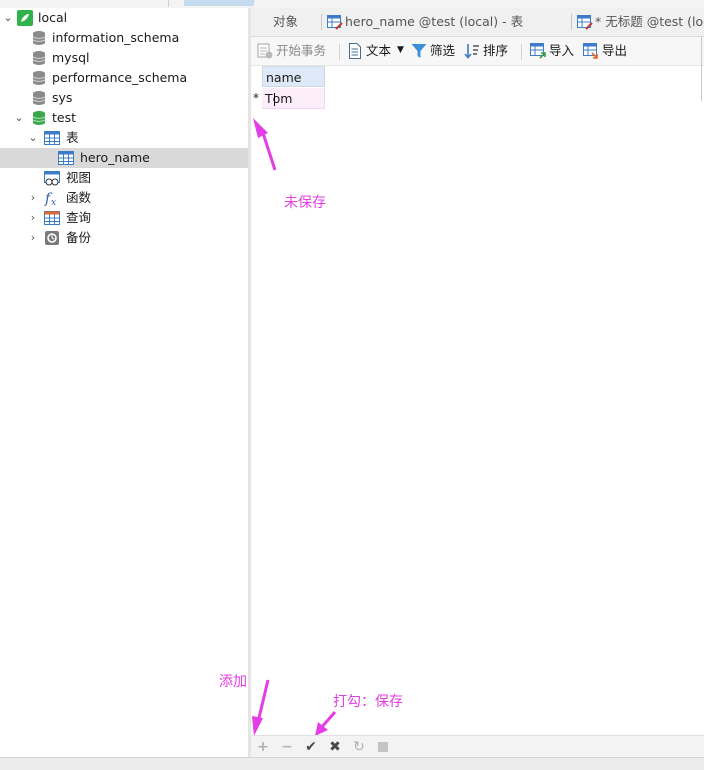  What do you see at coordinates (293, 76) in the screenshot?
I see `column-header-name: name` at bounding box center [293, 76].